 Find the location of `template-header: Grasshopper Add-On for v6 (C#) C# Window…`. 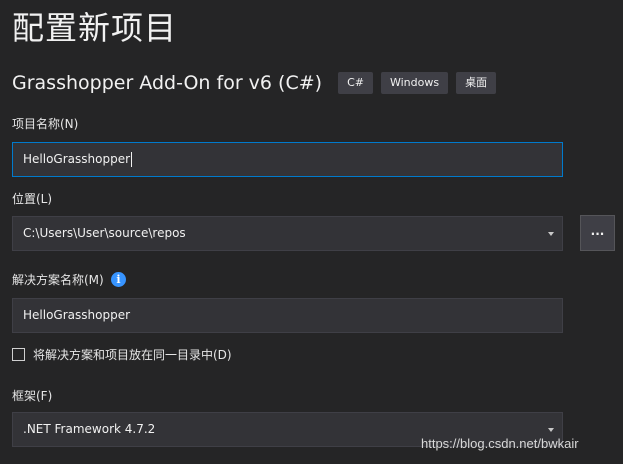

template-header: Grasshopper Add-On for v6 (C#) C# Window… is located at coordinates (254, 83).